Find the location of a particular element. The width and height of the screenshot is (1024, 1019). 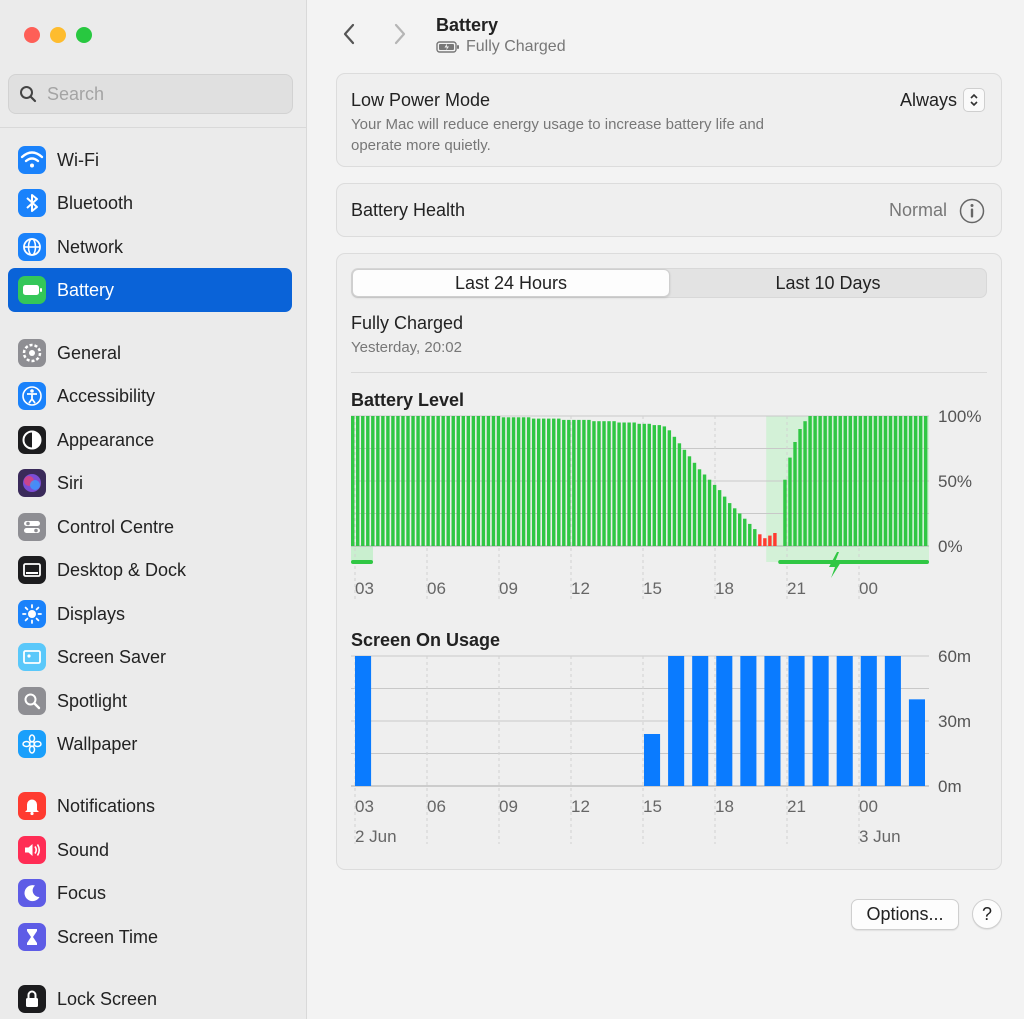

info-icon is located at coordinates (972, 211).